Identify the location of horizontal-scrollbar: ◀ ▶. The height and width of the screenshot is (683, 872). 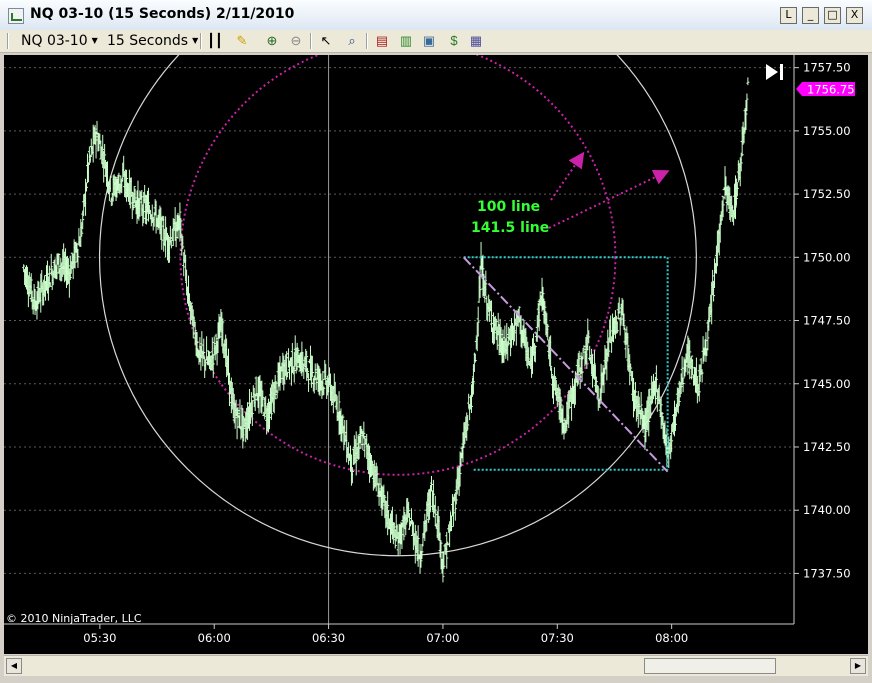
(436, 665).